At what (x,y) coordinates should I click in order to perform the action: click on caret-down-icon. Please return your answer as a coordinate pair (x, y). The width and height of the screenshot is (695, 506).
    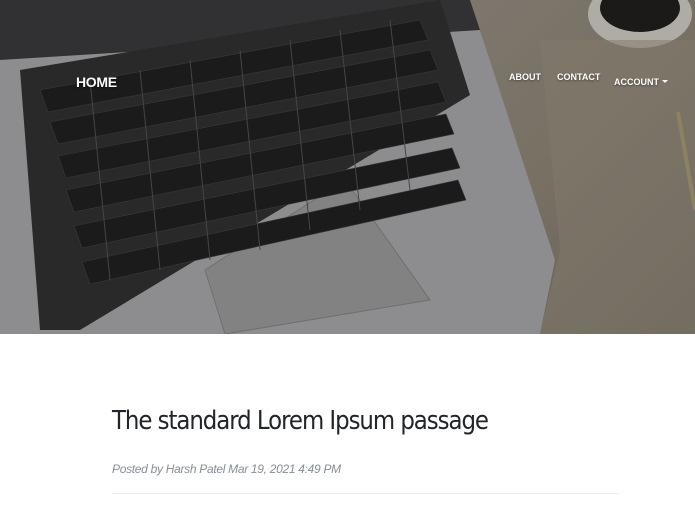
    Looking at the image, I should click on (665, 81).